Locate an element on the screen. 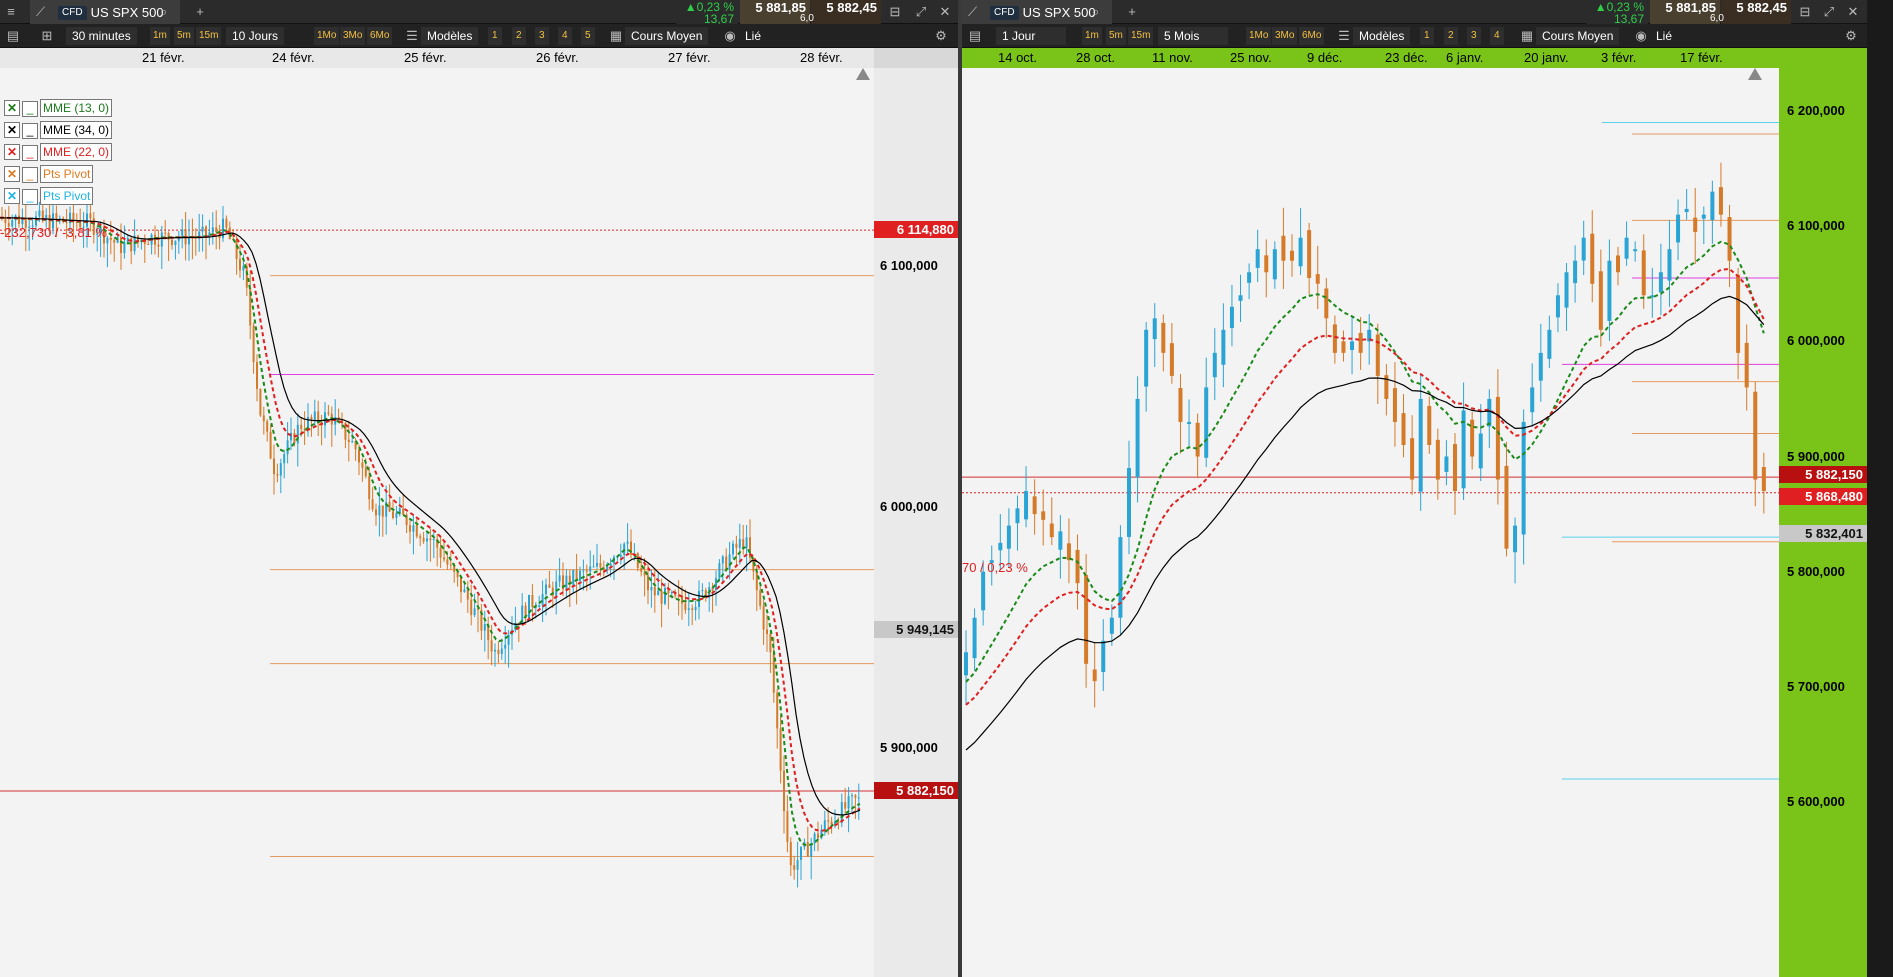 Image resolution: width=1893 pixels, height=977 pixels. interval-select: 1 Jour is located at coordinates (1031, 36).